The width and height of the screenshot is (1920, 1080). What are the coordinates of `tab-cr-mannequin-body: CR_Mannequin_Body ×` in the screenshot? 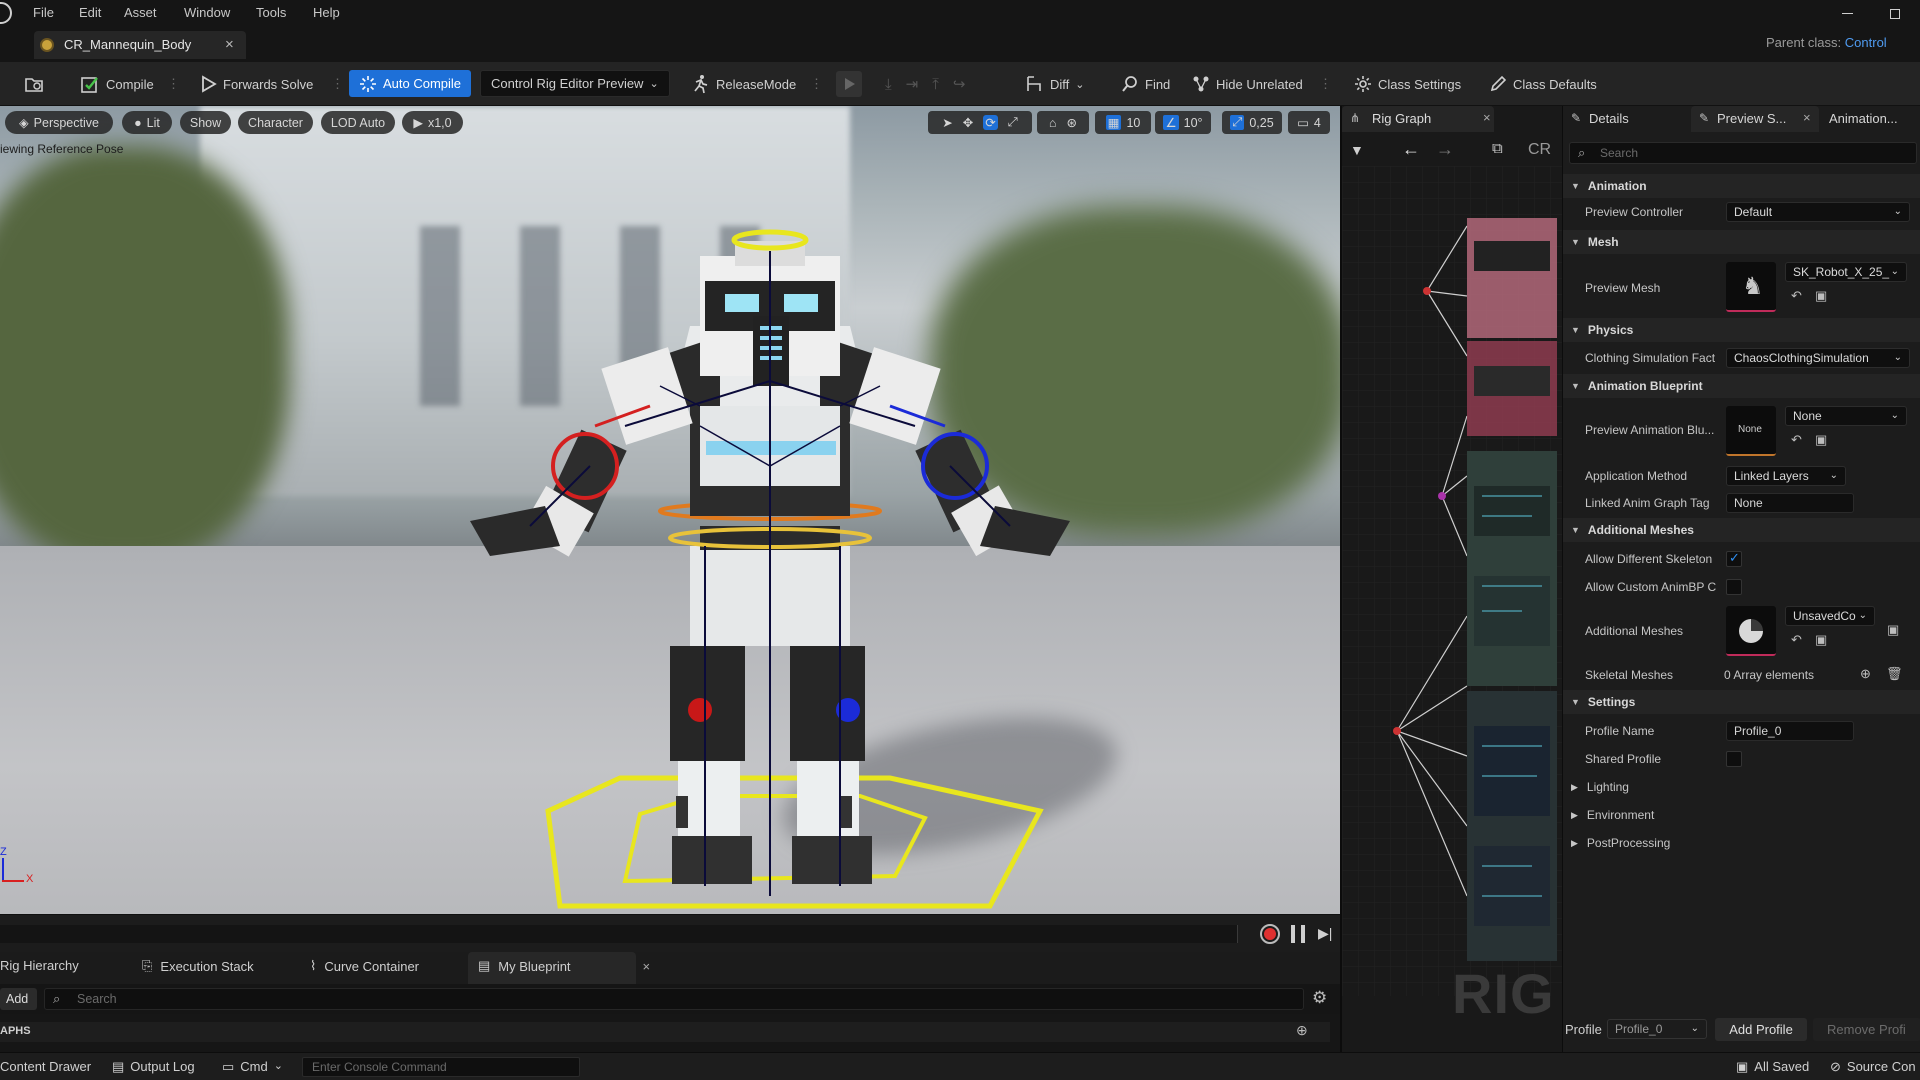 It's located at (140, 45).